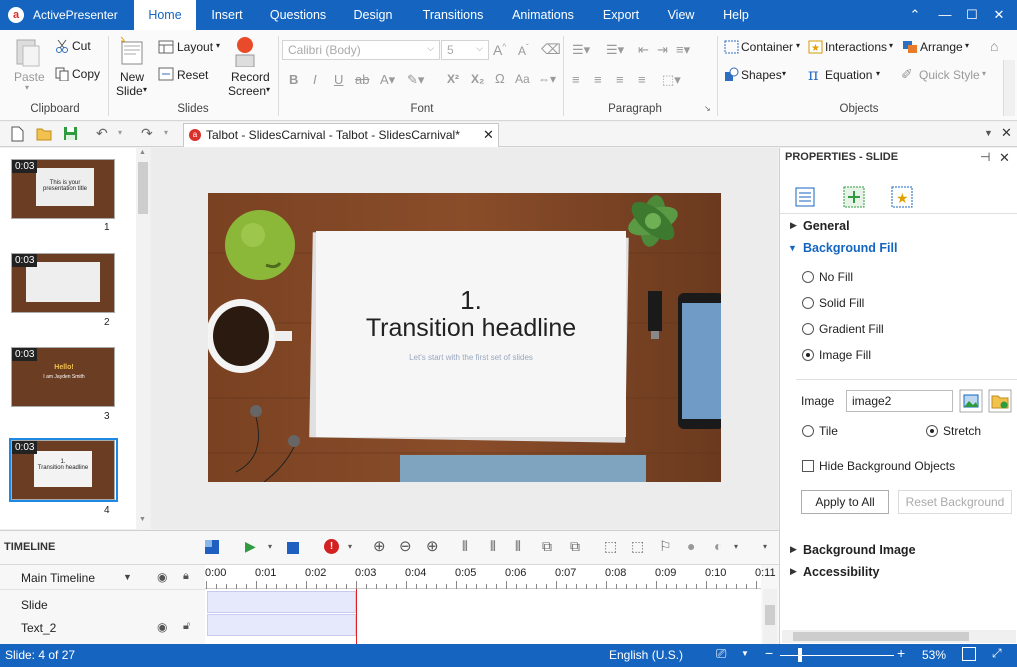 The height and width of the screenshot is (667, 1017). What do you see at coordinates (575, 546) in the screenshot?
I see `delete-range-icon: ⧉` at bounding box center [575, 546].